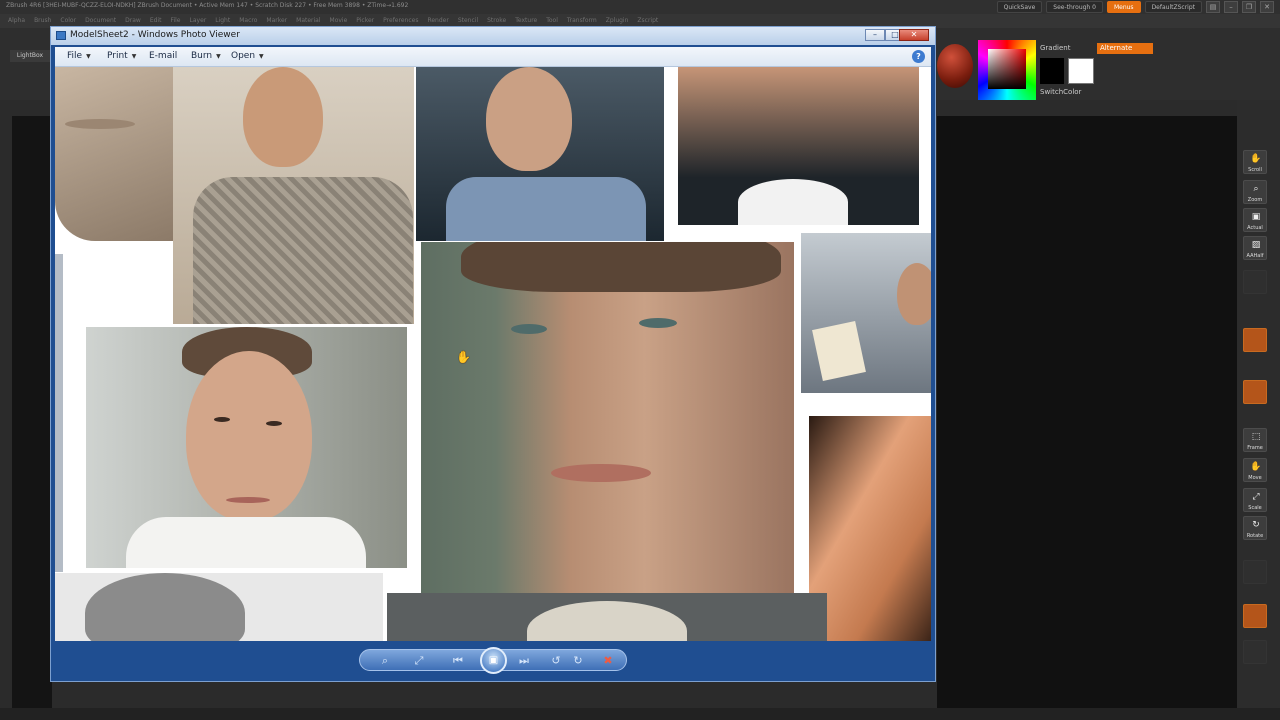 Image resolution: width=1280 pixels, height=720 pixels. What do you see at coordinates (914, 35) in the screenshot?
I see `close-button: ✕` at bounding box center [914, 35].